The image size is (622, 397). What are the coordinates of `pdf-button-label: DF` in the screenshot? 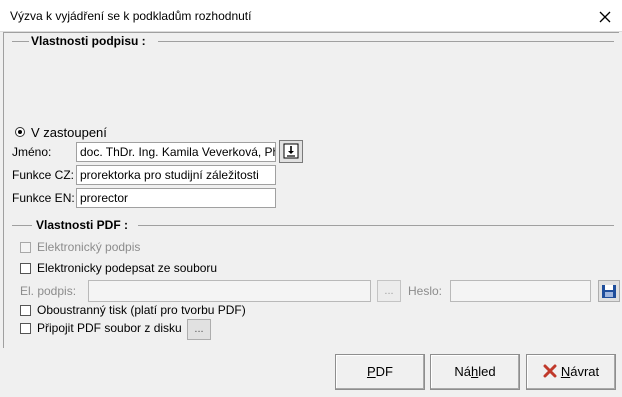 It's located at (384, 371).